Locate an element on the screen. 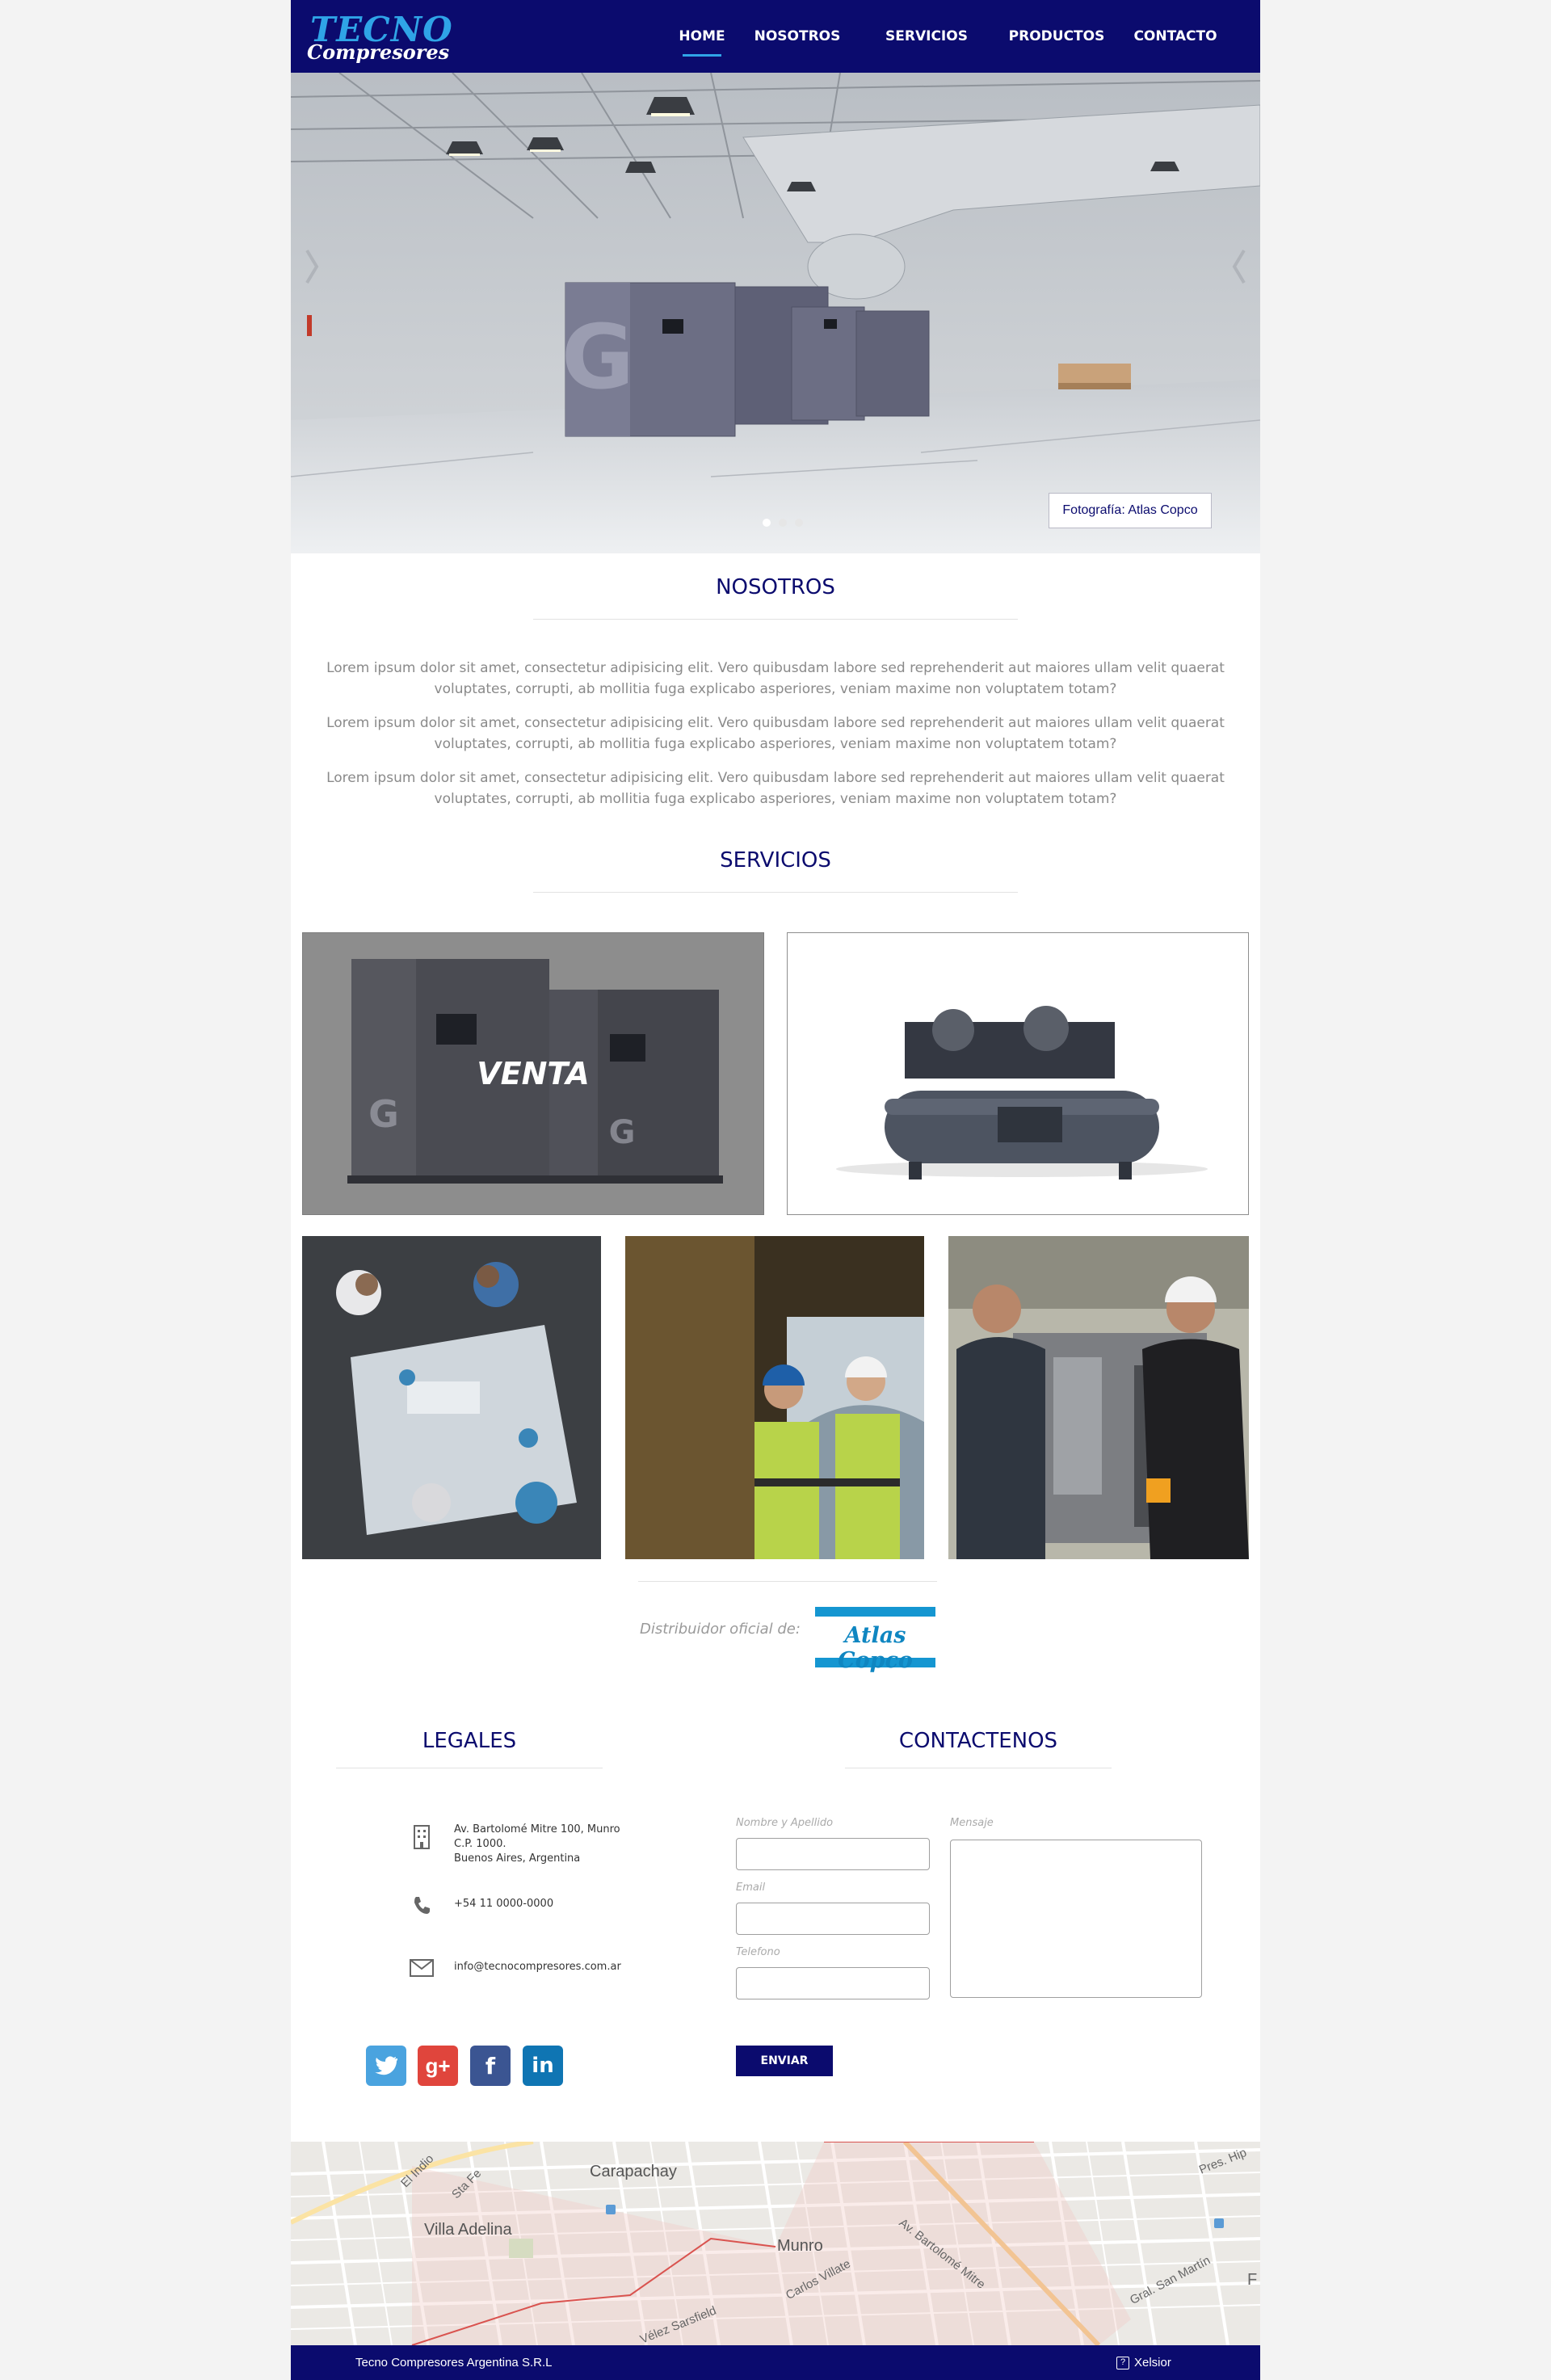 This screenshot has width=1551, height=2380. nosotros-divider is located at coordinates (776, 619).